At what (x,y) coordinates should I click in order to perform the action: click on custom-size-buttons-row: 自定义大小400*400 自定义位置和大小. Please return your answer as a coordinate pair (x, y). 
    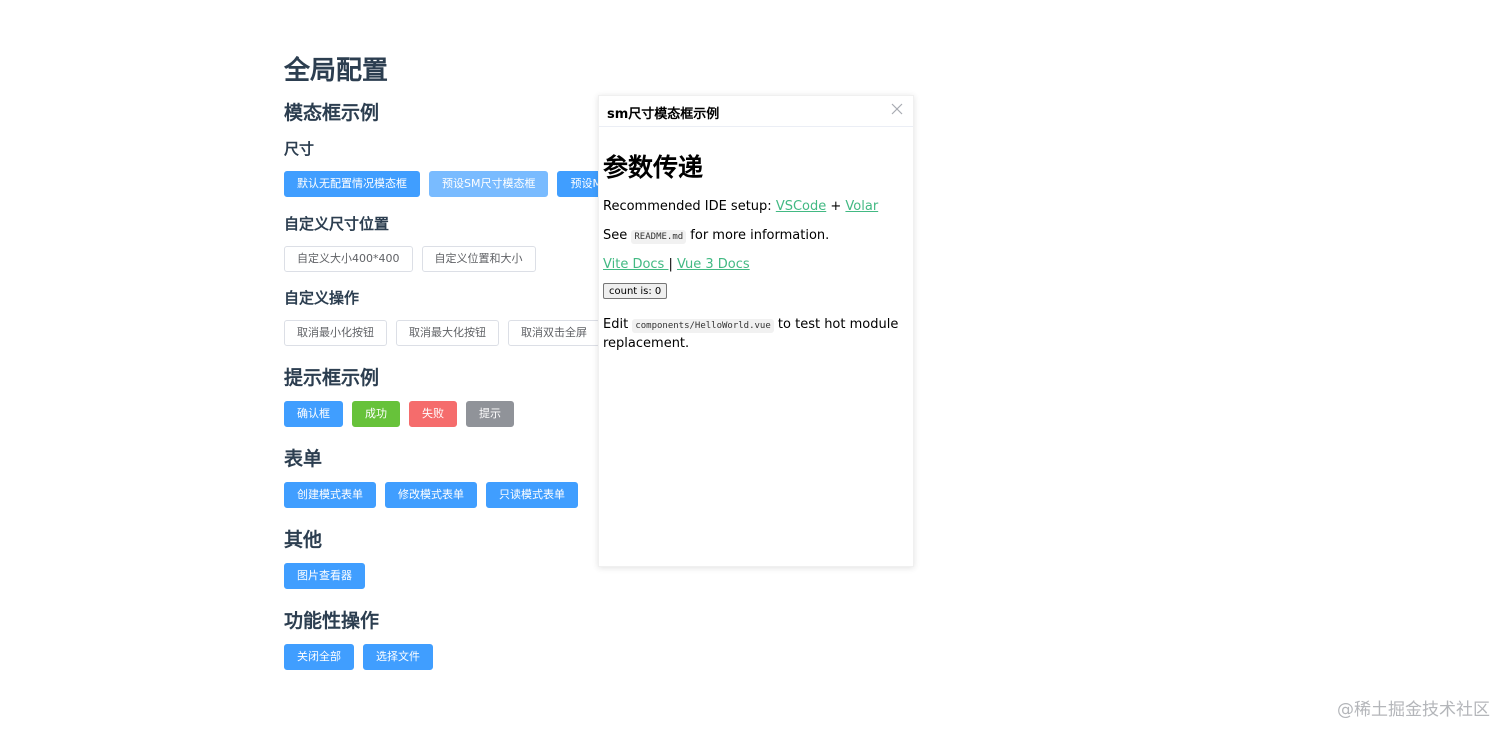
    Looking at the image, I should click on (410, 259).